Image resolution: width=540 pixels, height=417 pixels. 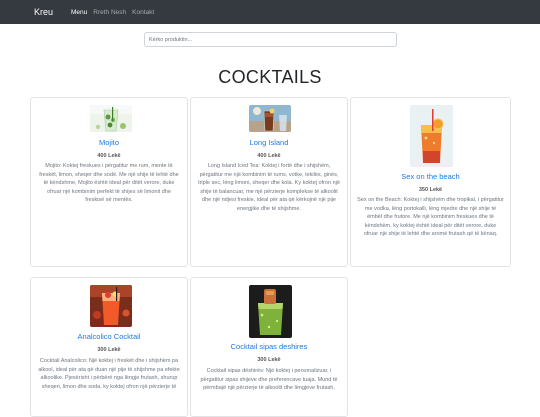 What do you see at coordinates (270, 77) in the screenshot?
I see `page-title: COCKTAILS` at bounding box center [270, 77].